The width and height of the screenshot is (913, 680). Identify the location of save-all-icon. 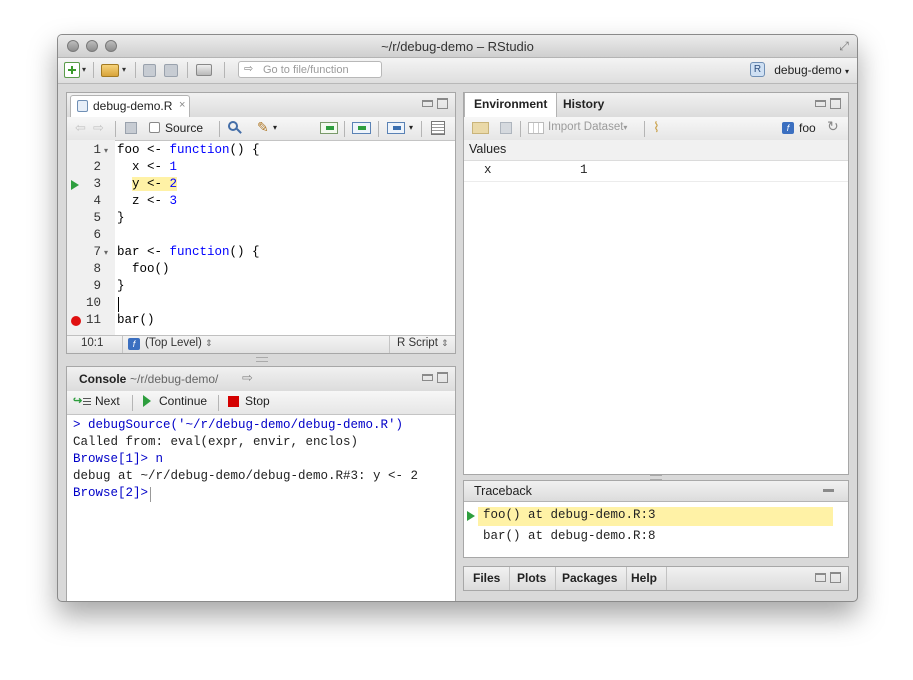
(171, 70).